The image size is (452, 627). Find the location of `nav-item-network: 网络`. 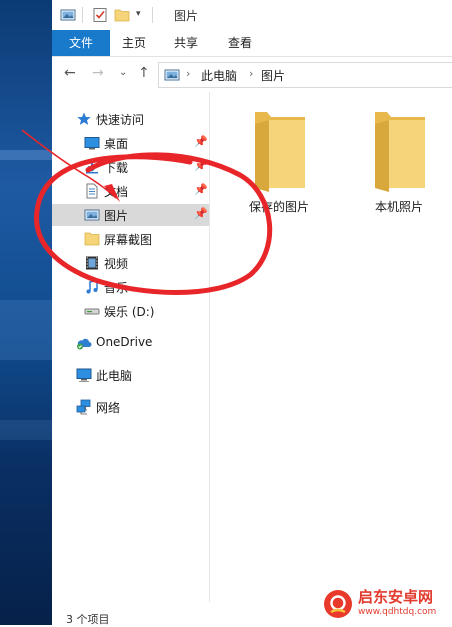

nav-item-network: 网络 is located at coordinates (130, 407).